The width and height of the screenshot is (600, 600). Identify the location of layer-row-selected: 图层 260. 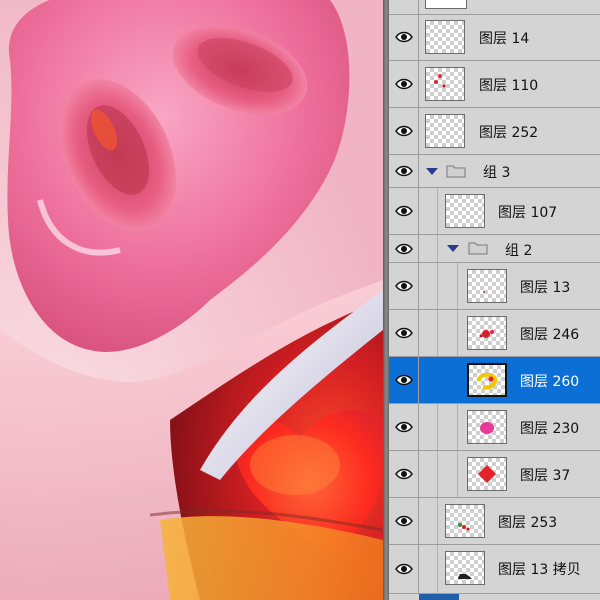
(494, 380).